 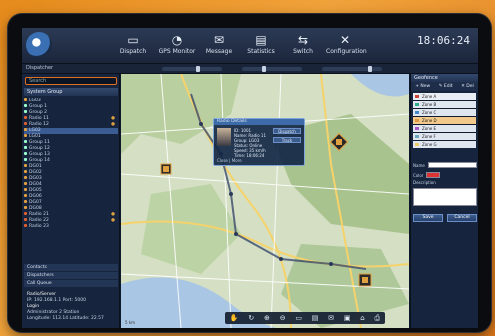 What do you see at coordinates (71, 267) in the screenshot?
I see `accordion-contacts: Contacts` at bounding box center [71, 267].